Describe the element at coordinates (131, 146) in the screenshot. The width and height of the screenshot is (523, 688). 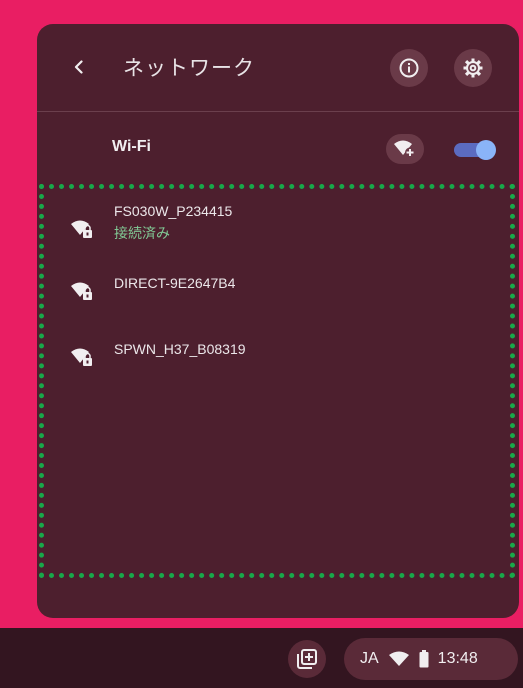
I see `wifi-label: Wi-Fi` at that location.